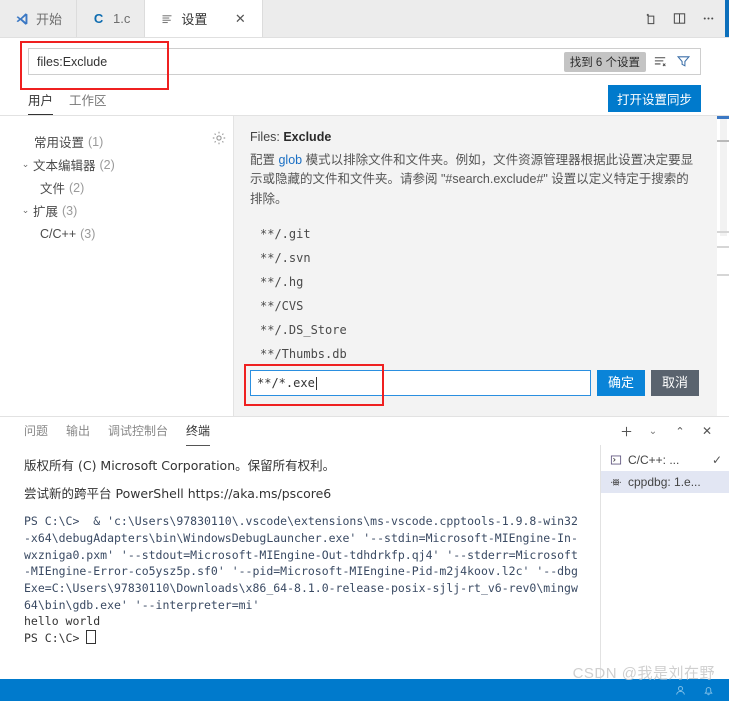  I want to click on glob-link: glob, so click(290, 160).